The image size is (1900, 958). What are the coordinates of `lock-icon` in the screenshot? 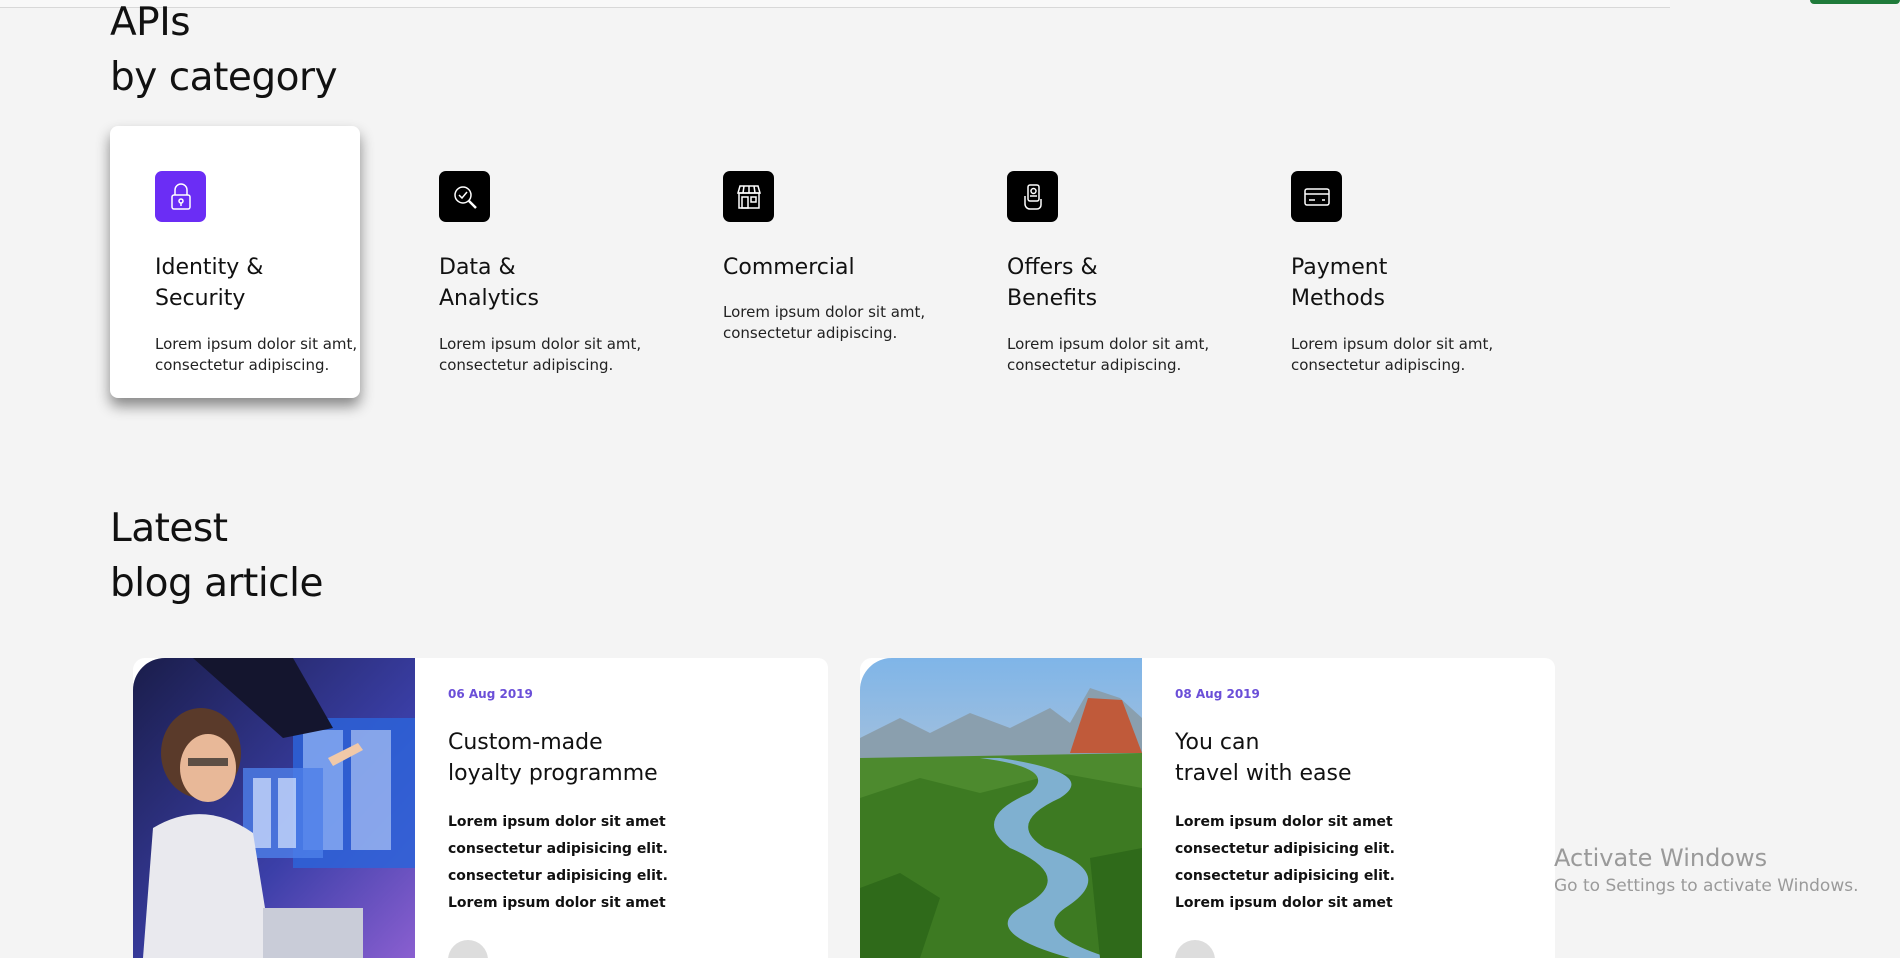 It's located at (180, 196).